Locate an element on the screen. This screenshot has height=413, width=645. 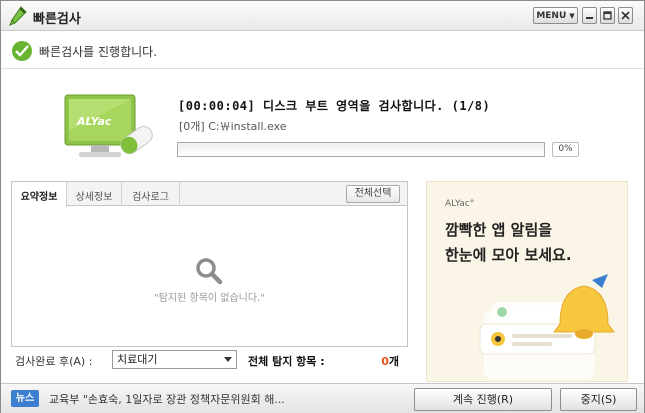
minimize-icon is located at coordinates (589, 18).